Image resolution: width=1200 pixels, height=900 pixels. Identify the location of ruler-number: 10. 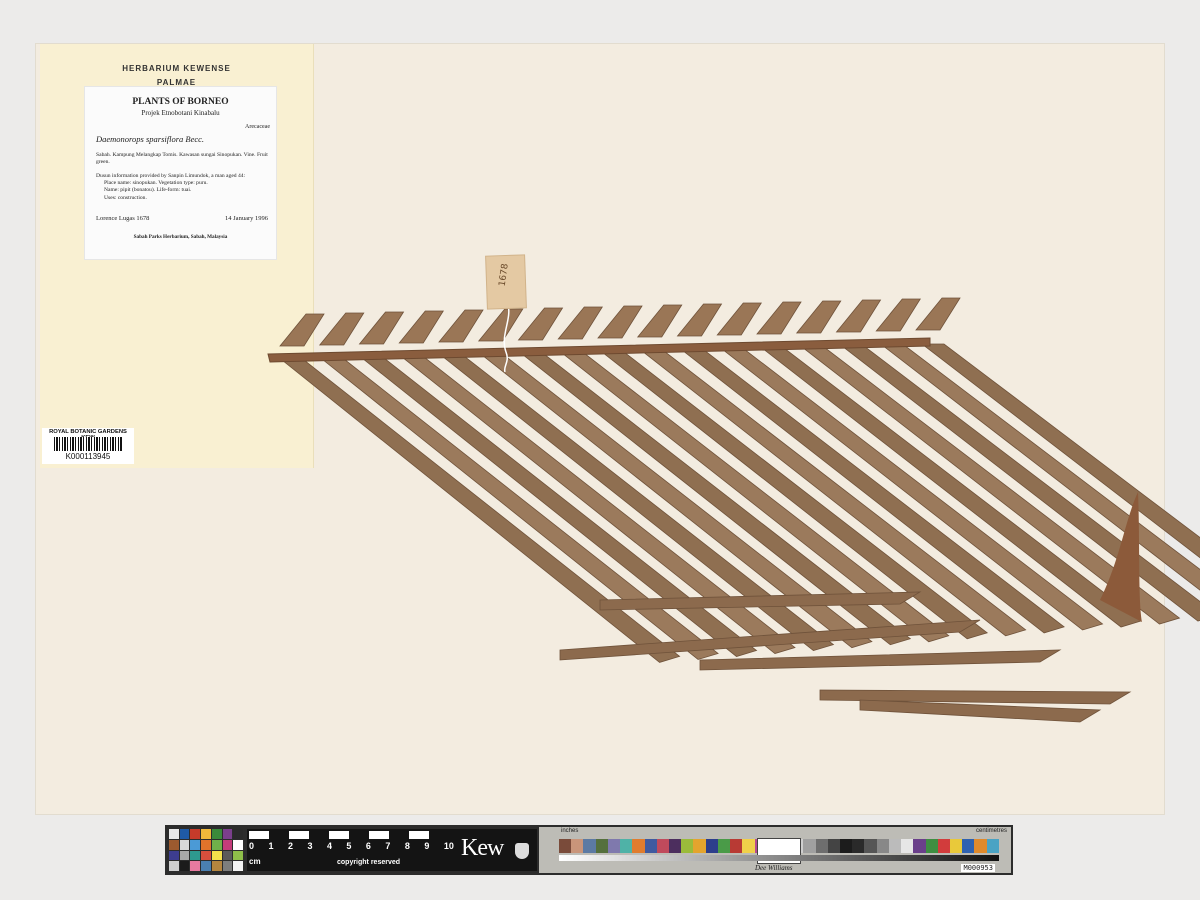
(448, 846).